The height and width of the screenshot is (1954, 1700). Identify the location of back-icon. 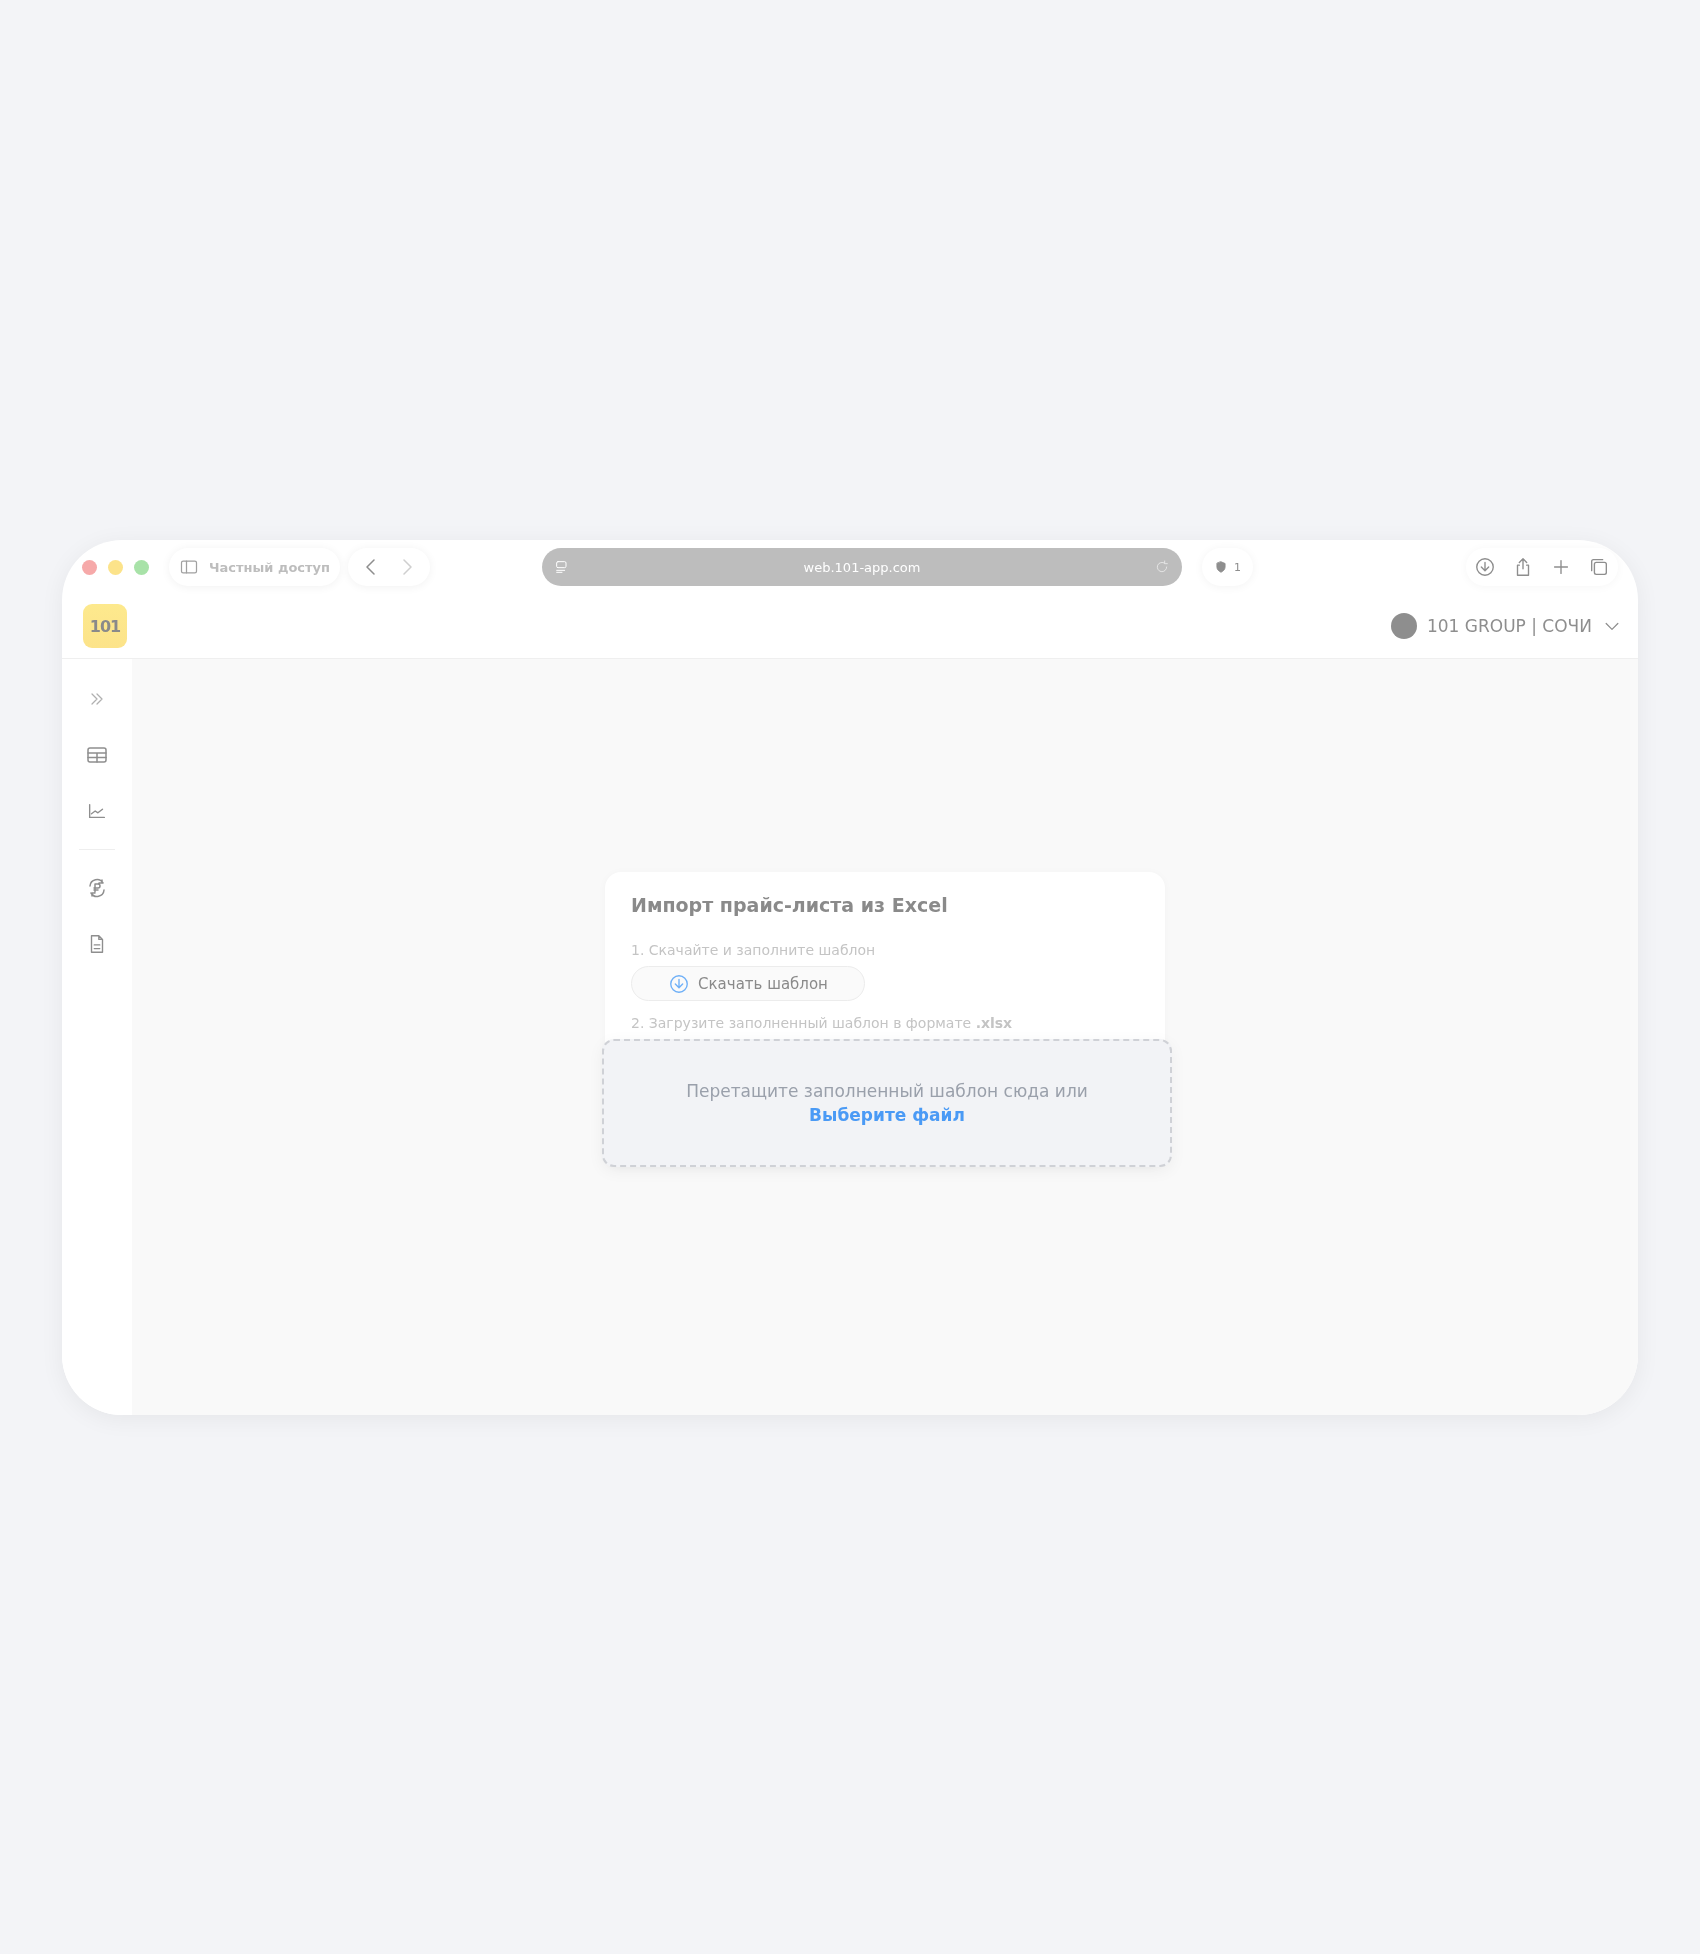
(371, 567).